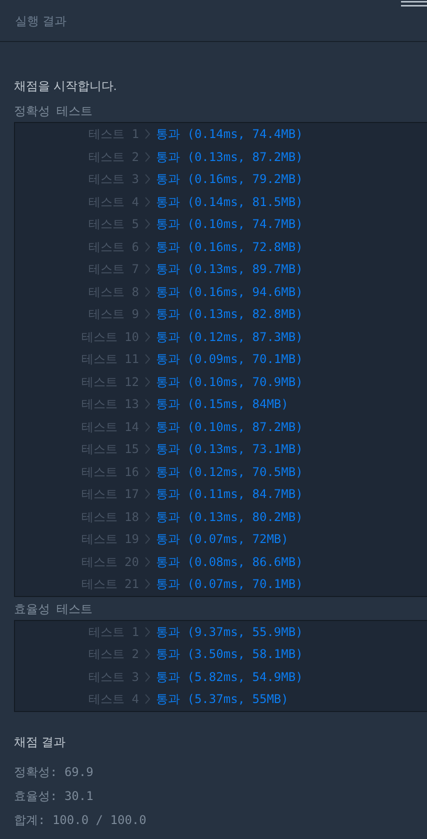  Describe the element at coordinates (229, 336) in the screenshot. I see `test-result: 통과 (0.12ms, 87.3MB)` at that location.